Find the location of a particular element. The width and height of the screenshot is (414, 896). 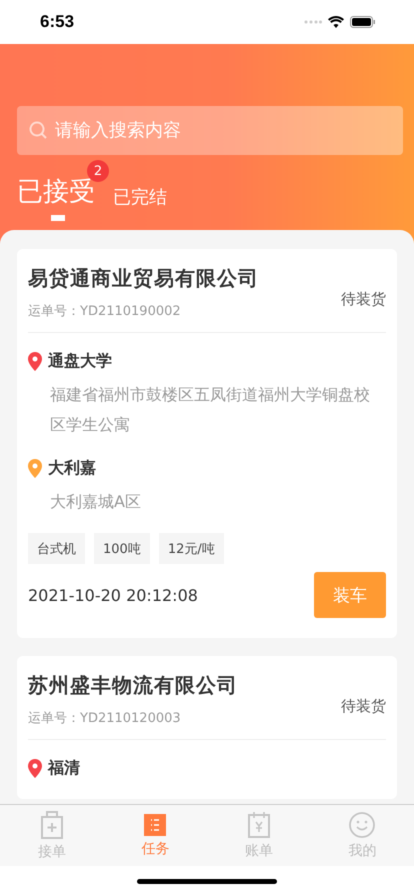

battery-icon is located at coordinates (363, 22).